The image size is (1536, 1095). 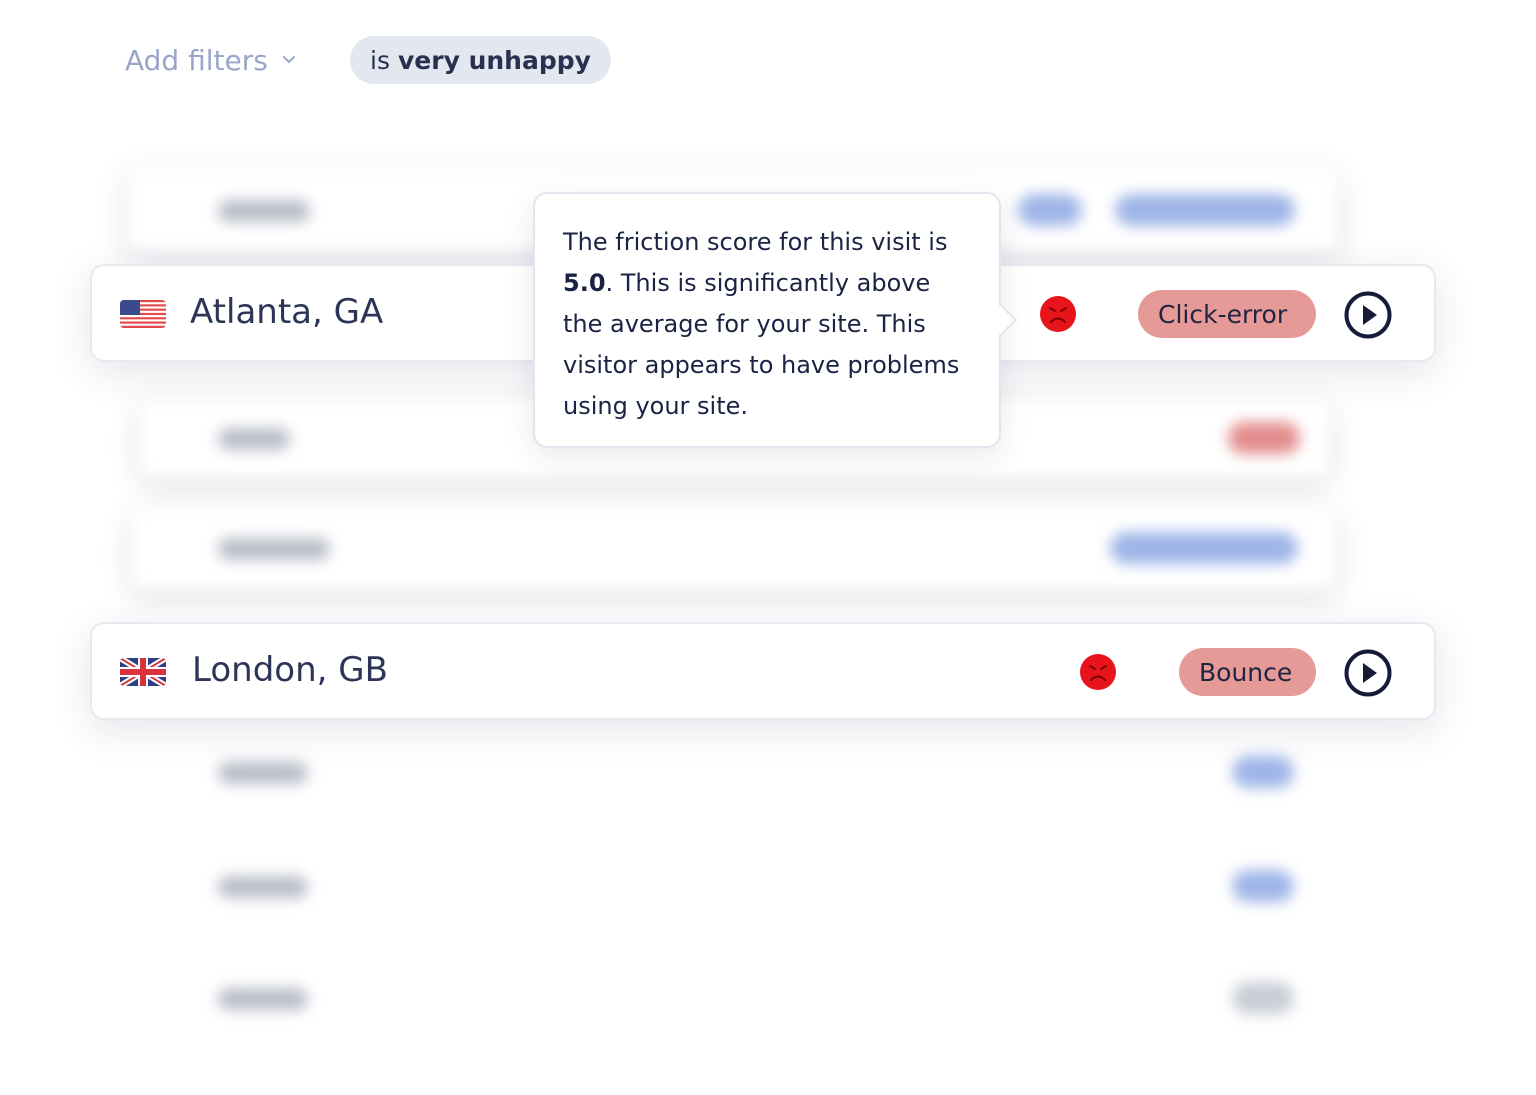 What do you see at coordinates (287, 312) in the screenshot?
I see `city-label: Atlanta, GA` at bounding box center [287, 312].